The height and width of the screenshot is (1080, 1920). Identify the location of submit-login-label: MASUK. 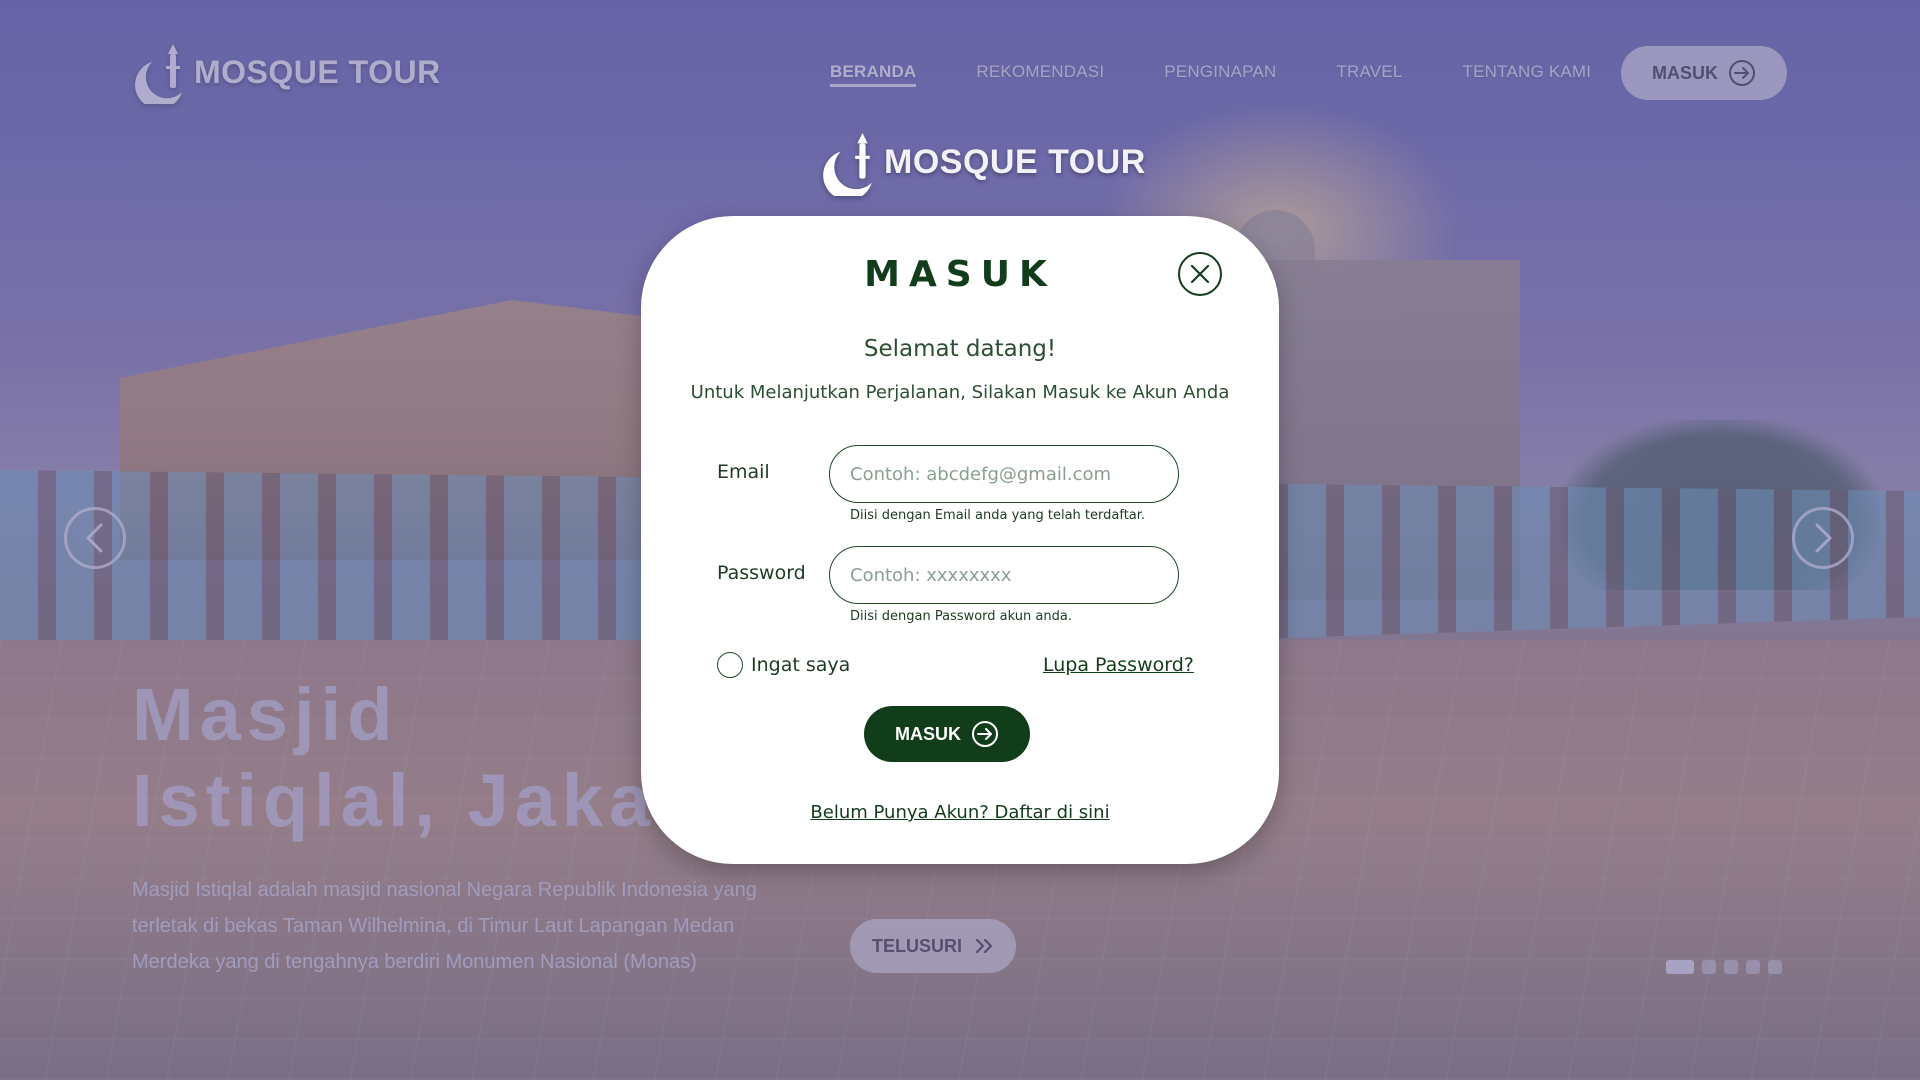
(928, 733).